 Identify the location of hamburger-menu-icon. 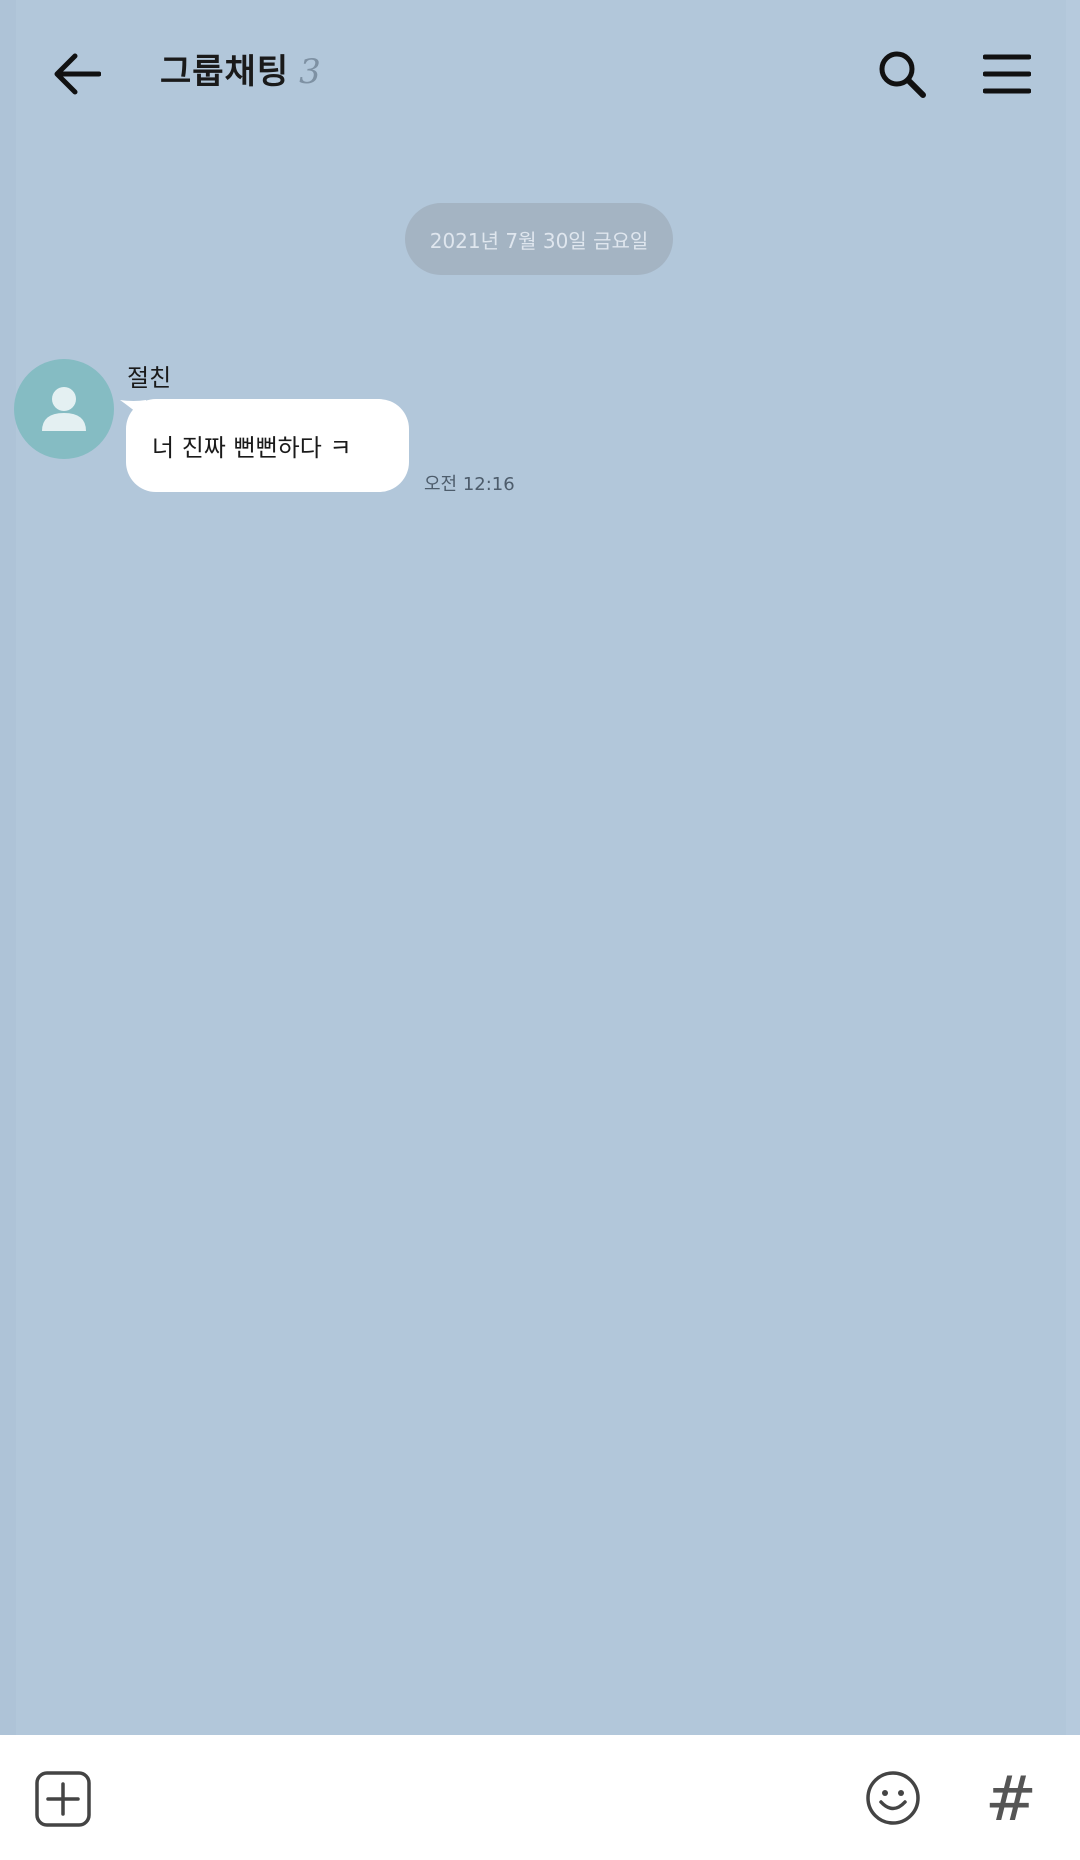
(1007, 74).